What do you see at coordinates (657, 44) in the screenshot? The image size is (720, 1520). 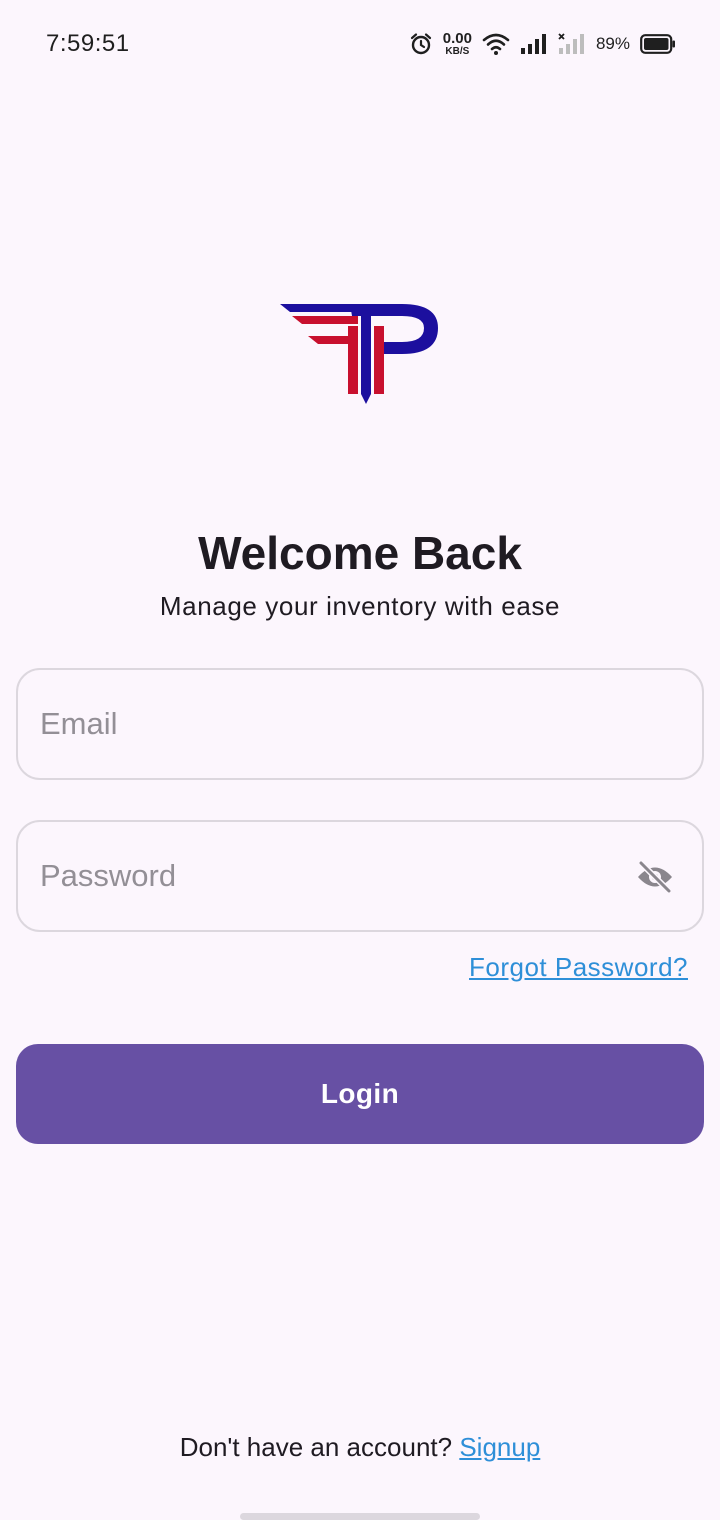 I see `battery-icon` at bounding box center [657, 44].